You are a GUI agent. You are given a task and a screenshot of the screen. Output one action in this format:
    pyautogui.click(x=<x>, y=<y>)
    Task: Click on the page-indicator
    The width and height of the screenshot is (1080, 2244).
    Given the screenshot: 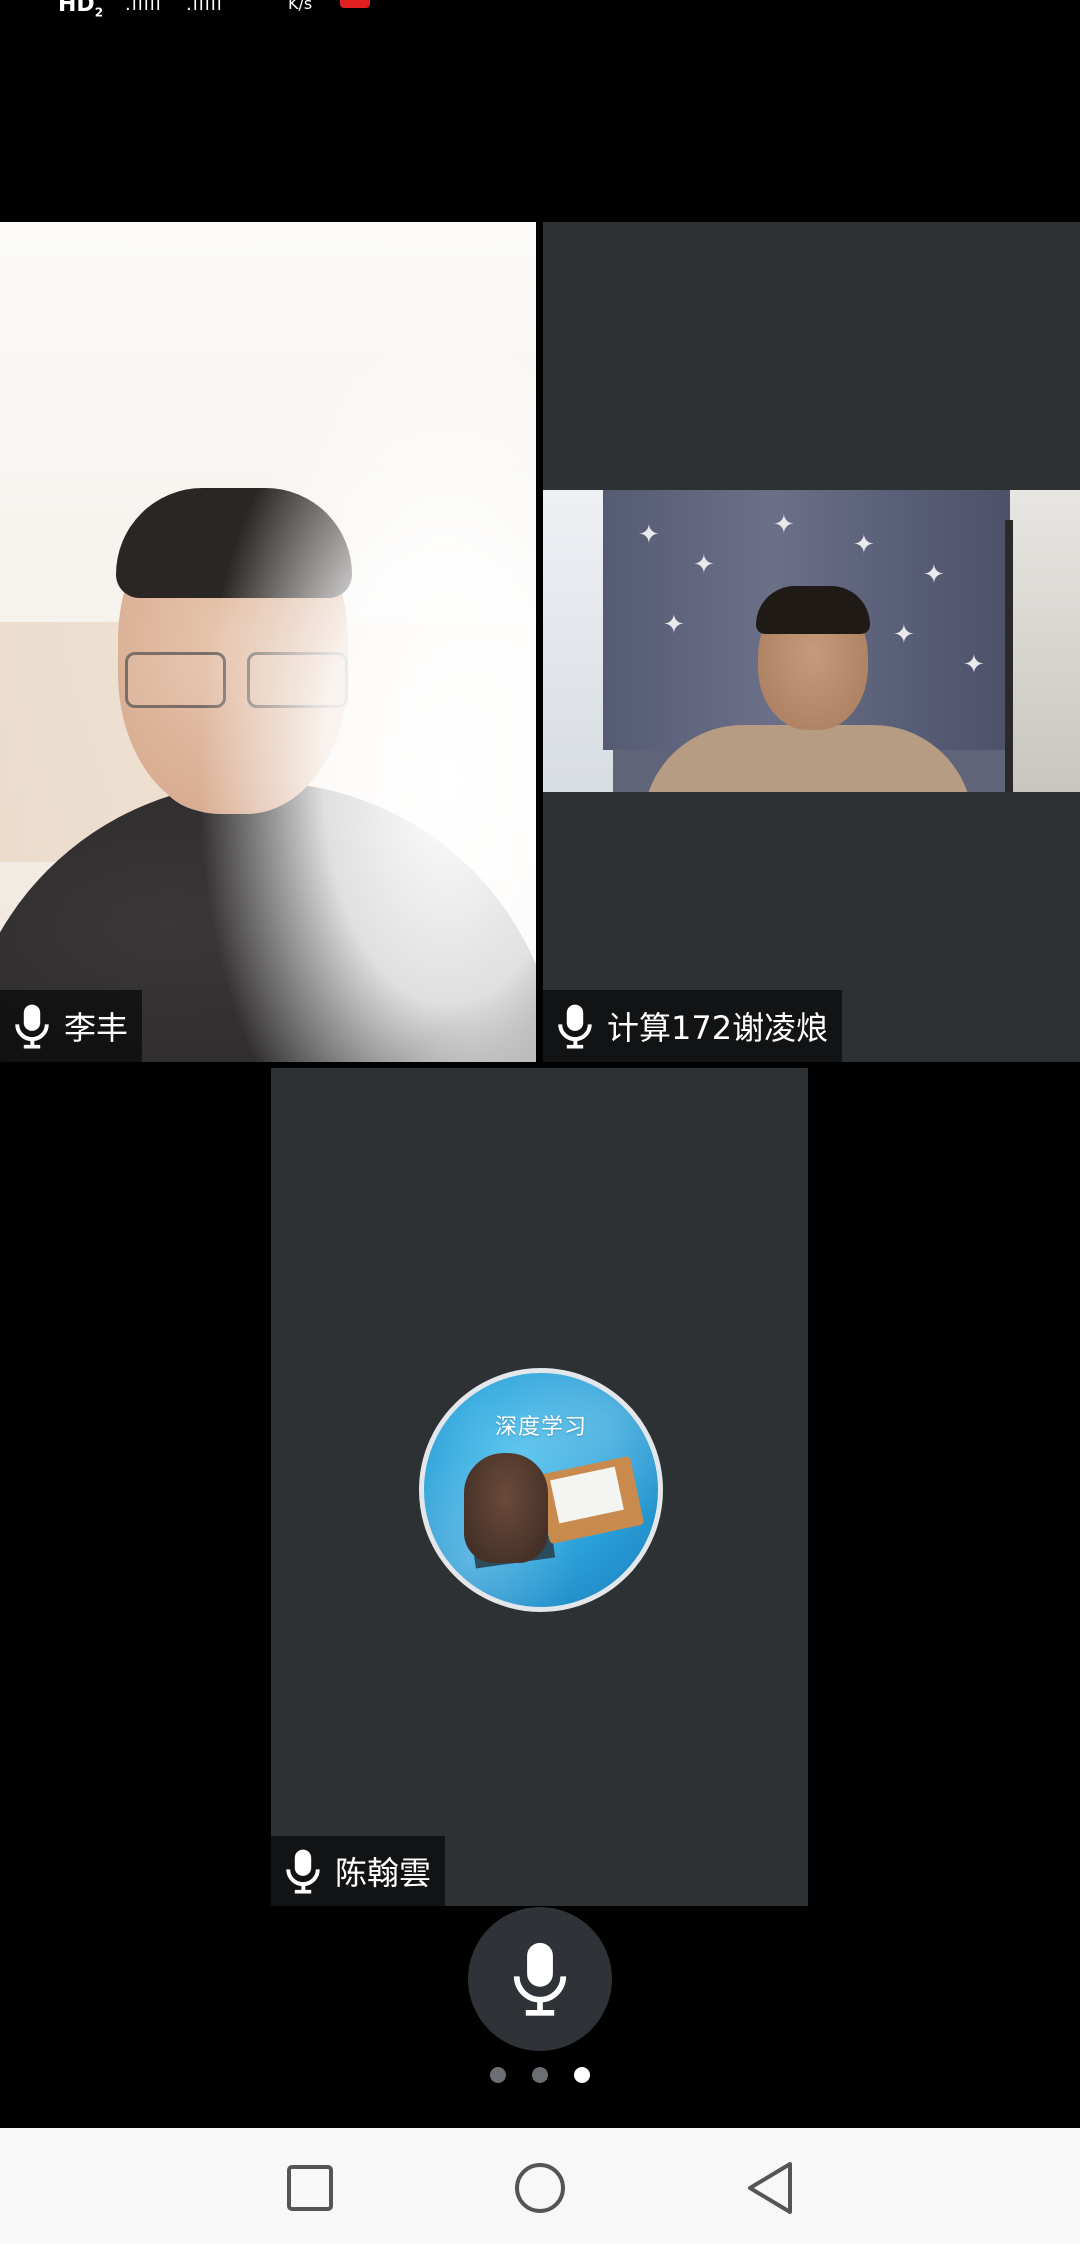 What is the action you would take?
    pyautogui.click(x=540, y=2075)
    